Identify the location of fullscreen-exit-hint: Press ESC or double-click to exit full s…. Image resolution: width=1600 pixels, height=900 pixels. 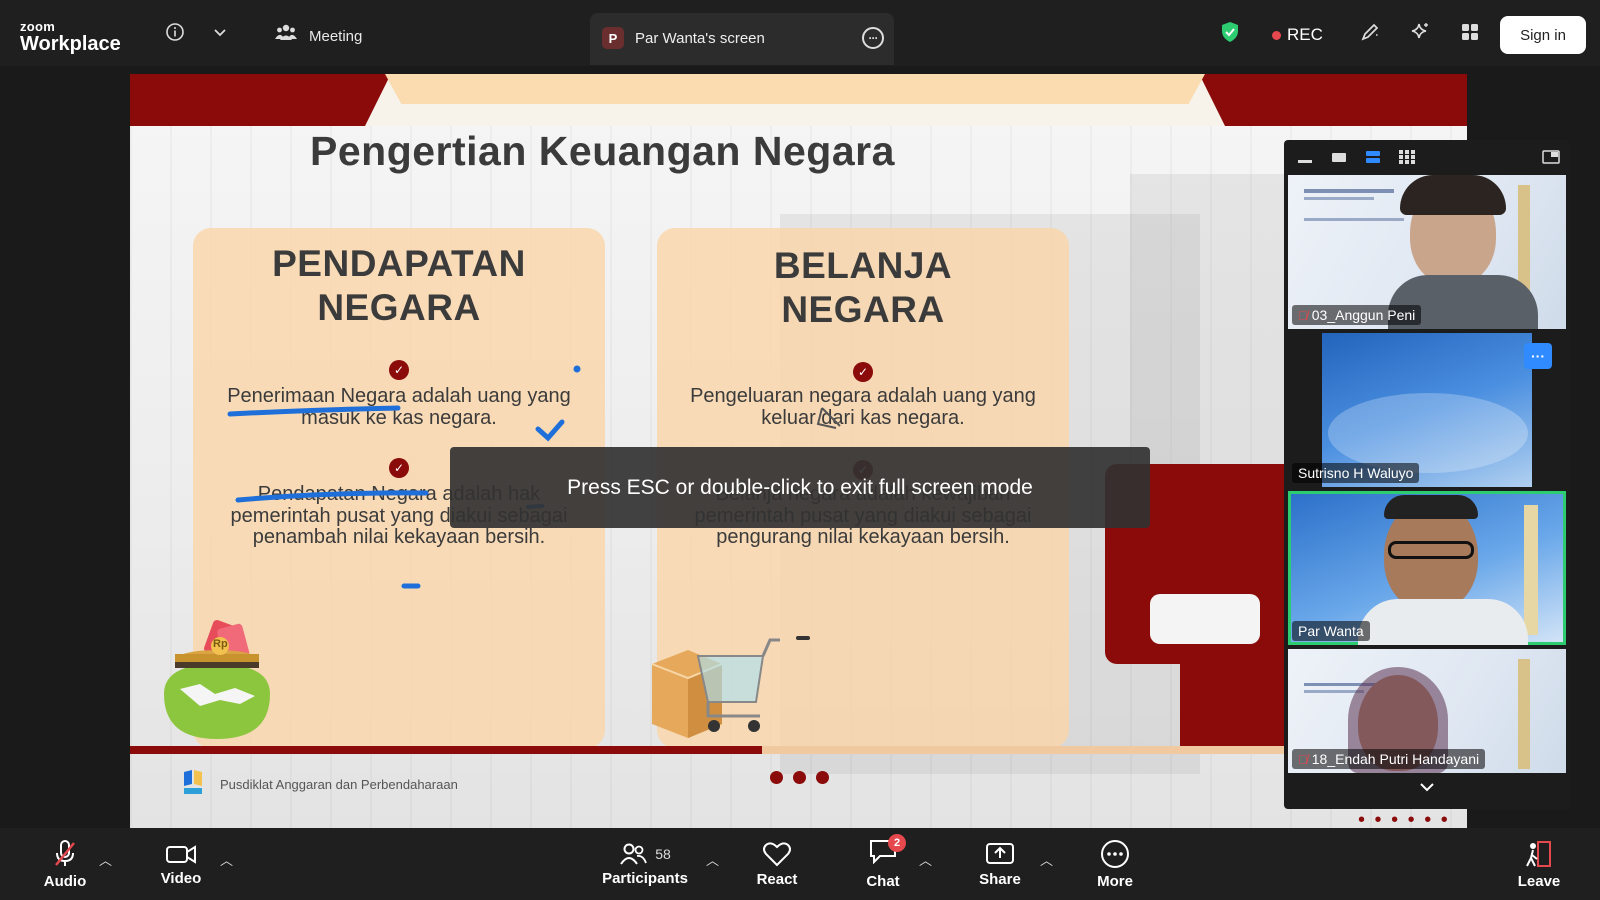
(800, 487).